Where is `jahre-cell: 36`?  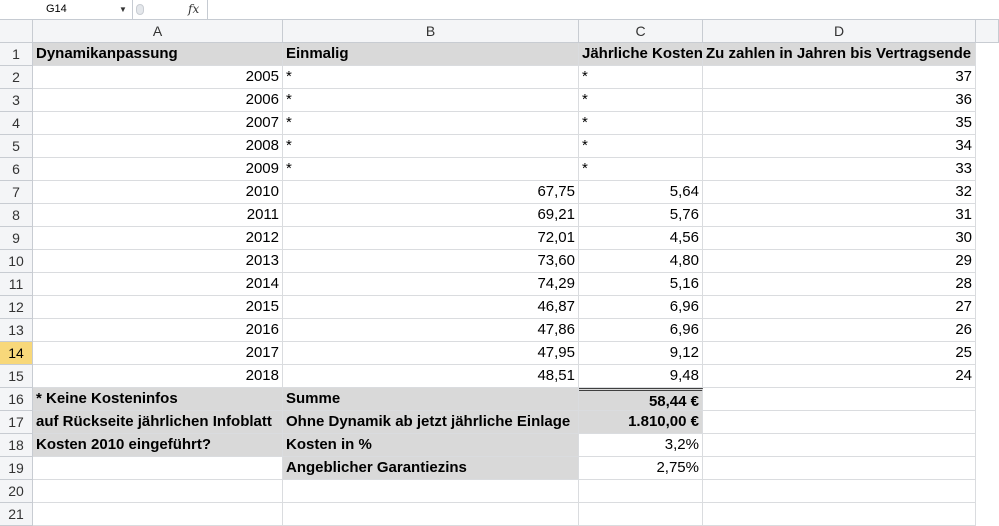
jahre-cell: 36 is located at coordinates (839, 100).